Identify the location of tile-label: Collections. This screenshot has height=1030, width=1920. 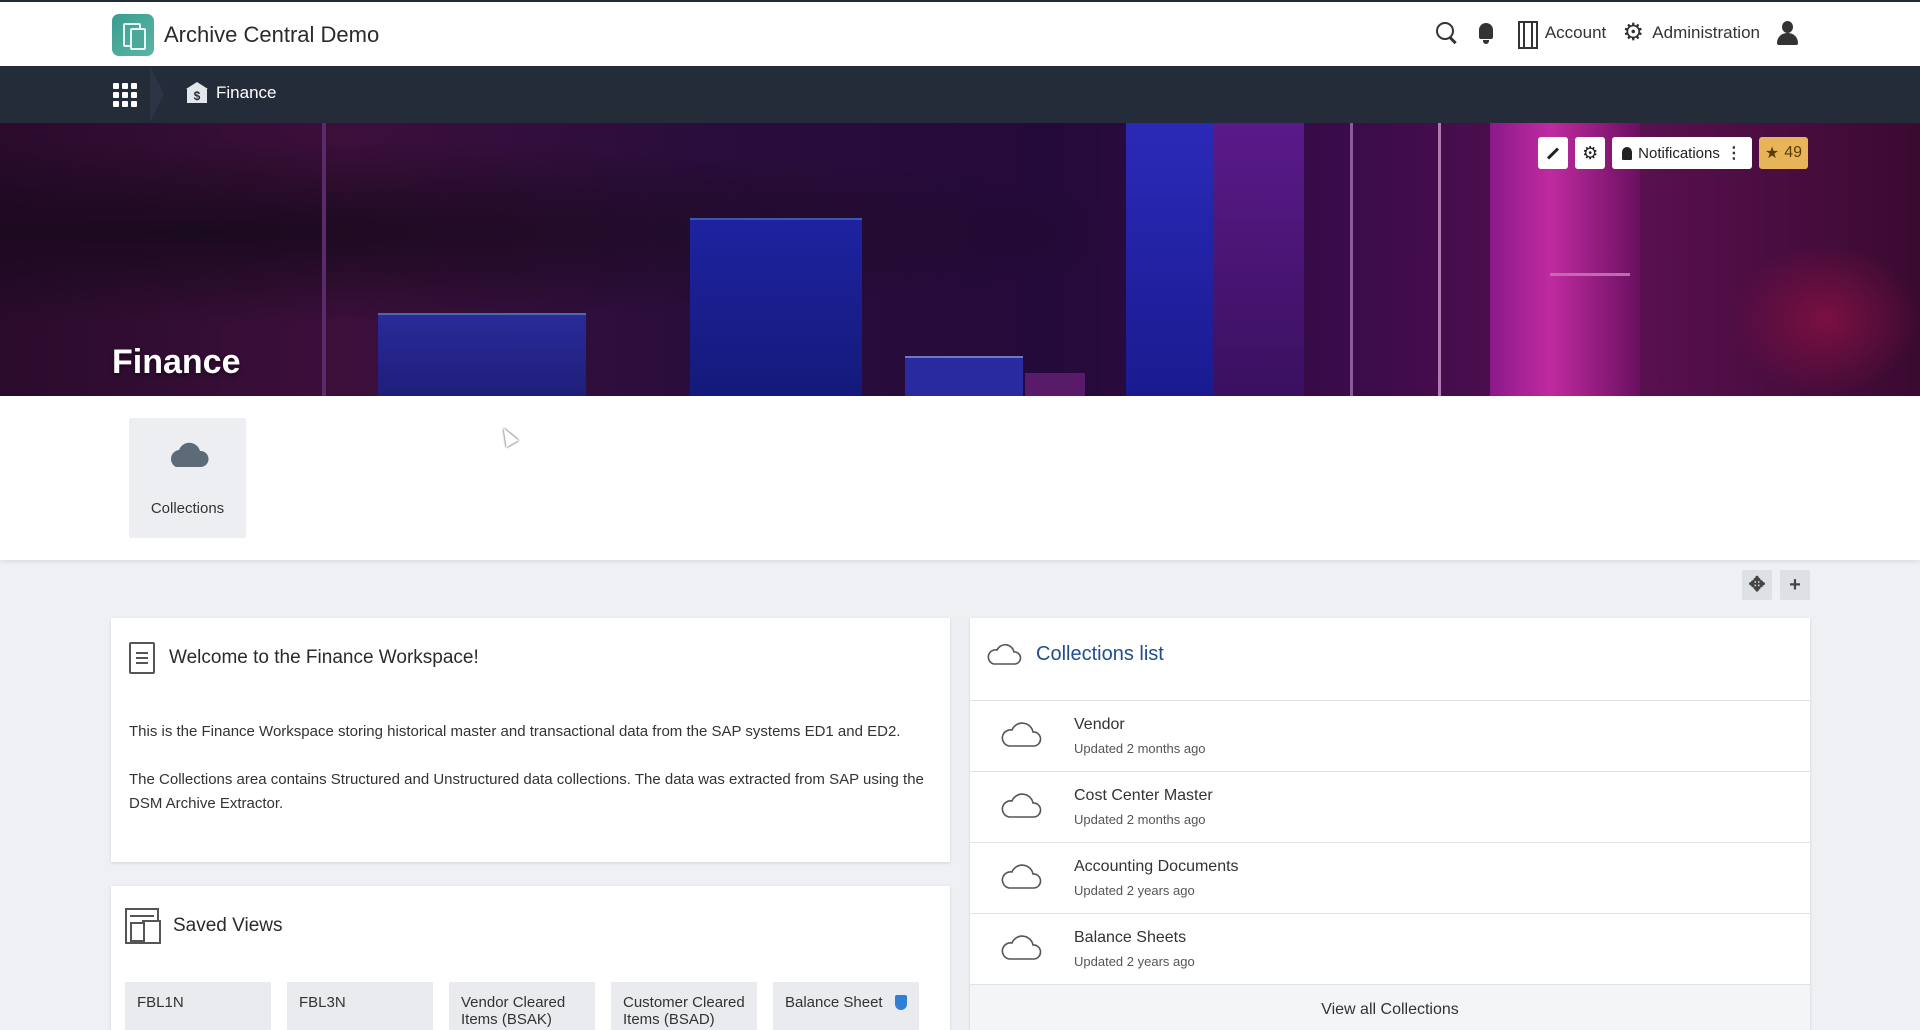
(187, 508).